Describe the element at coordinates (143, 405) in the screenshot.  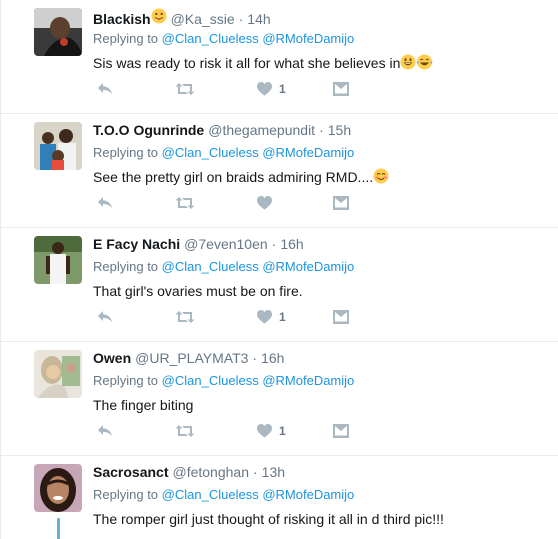
I see `tweet-text-content: The finger biting` at that location.